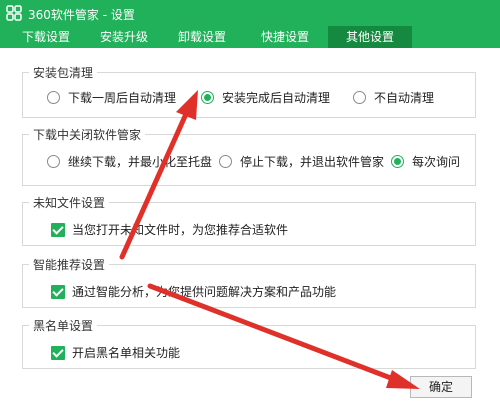 The image size is (500, 410). I want to click on tab-shortcut-settings: 快捷设置, so click(285, 37).